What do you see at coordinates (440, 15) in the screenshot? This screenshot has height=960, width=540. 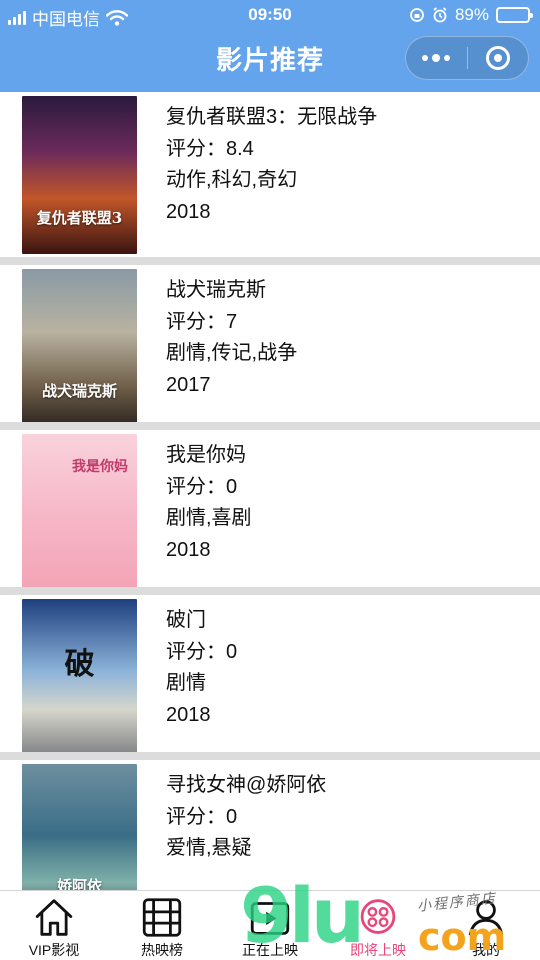 I see `alarm-icon` at bounding box center [440, 15].